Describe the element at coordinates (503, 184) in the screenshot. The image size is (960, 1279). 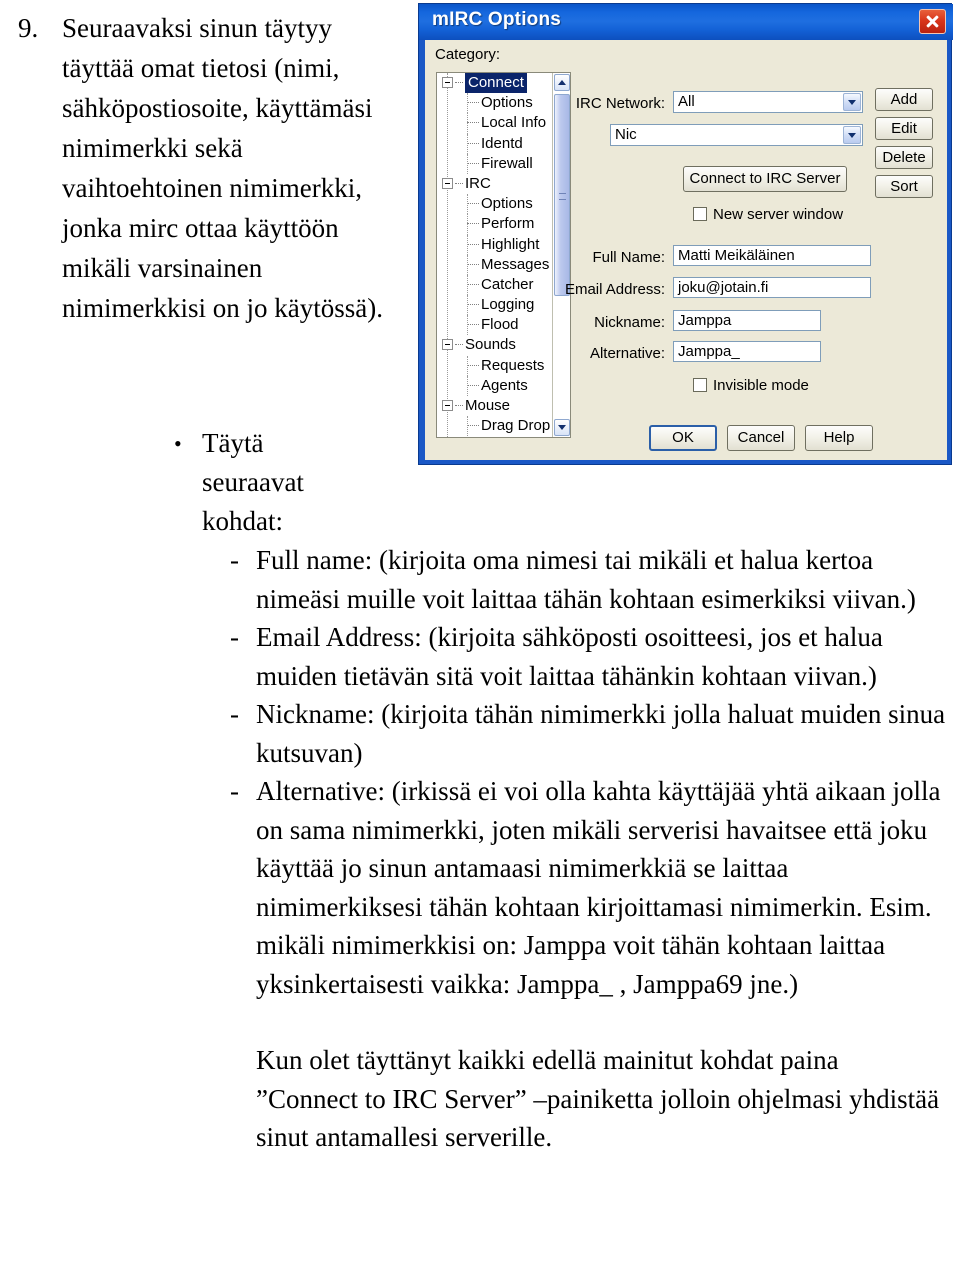
I see `tree-item-irc: IRC` at that location.